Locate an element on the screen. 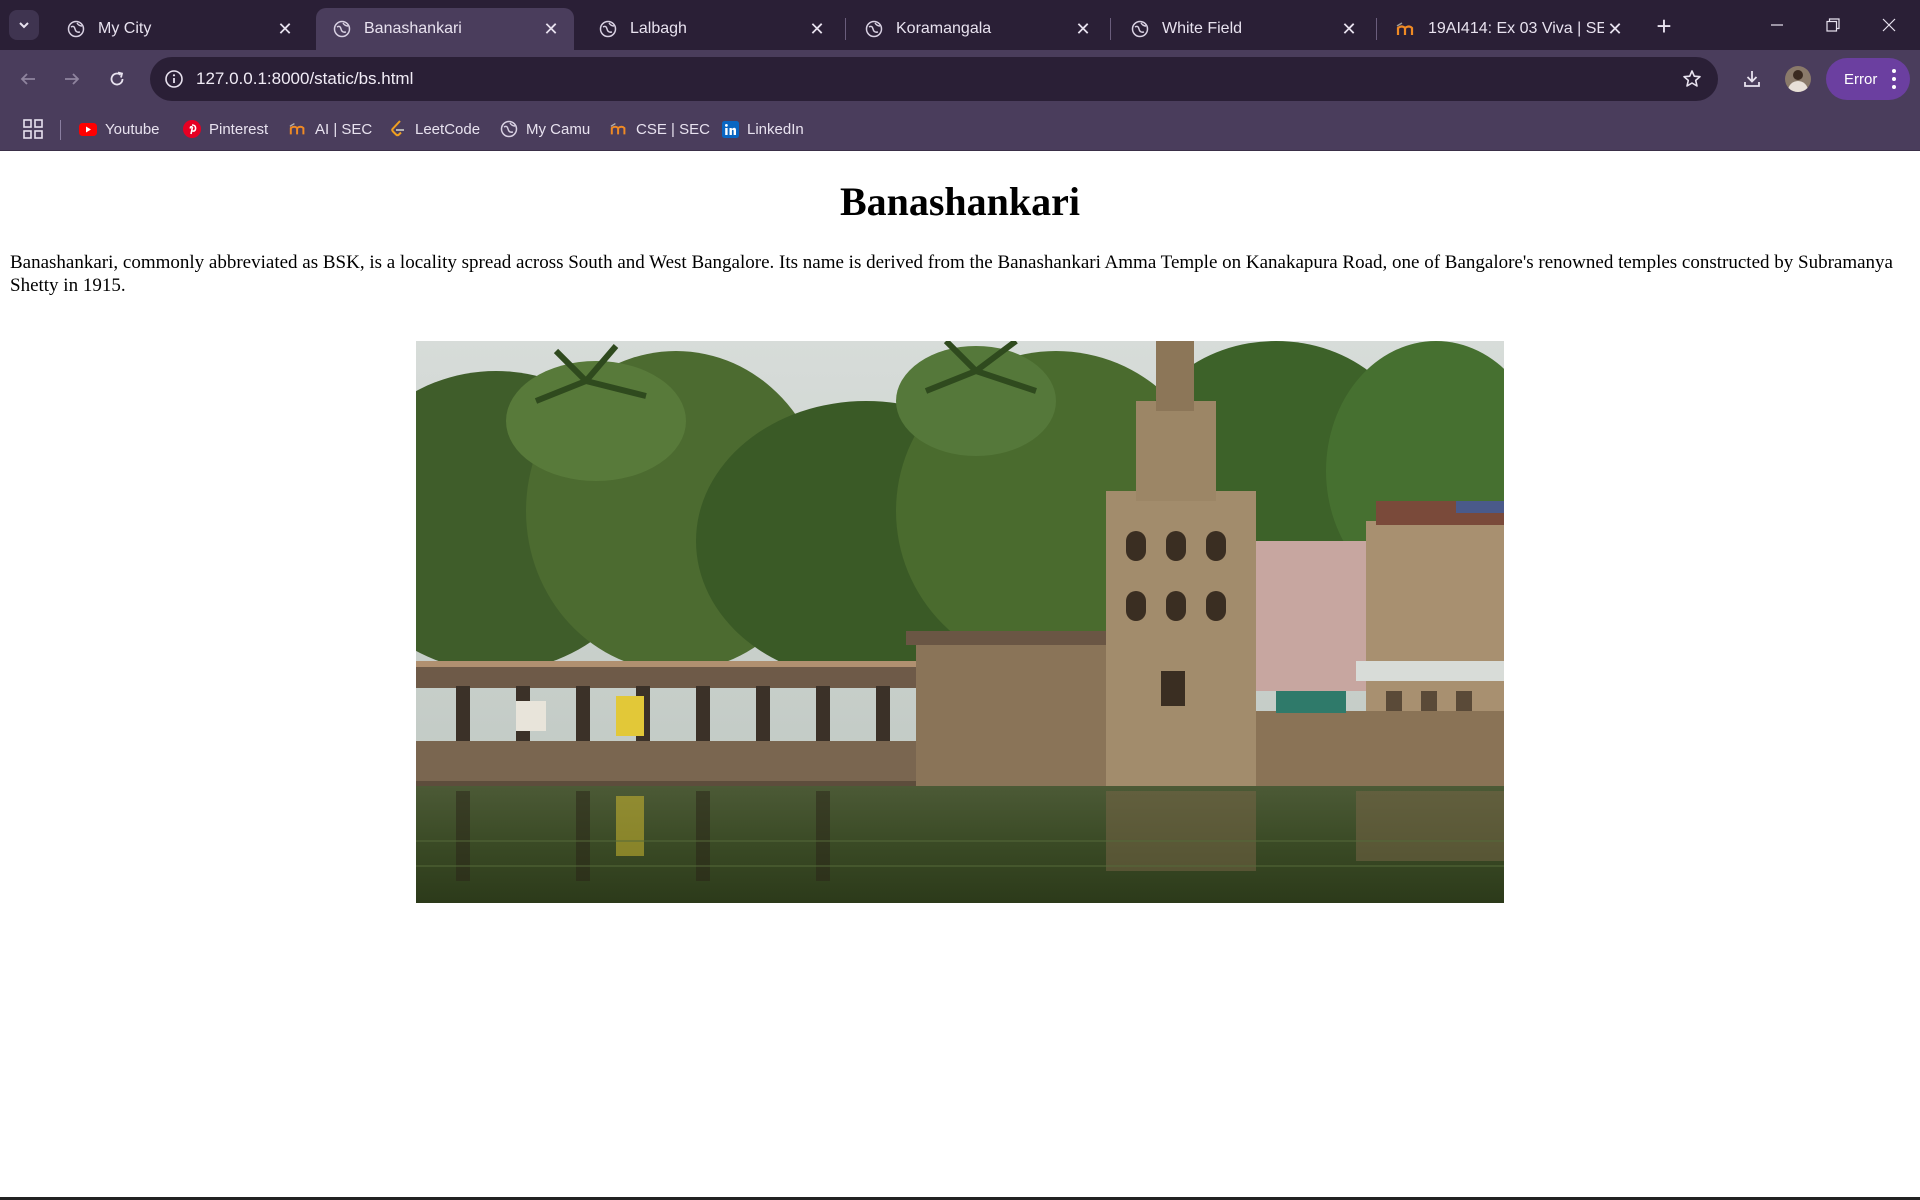 The image size is (1920, 1200). restore-button is located at coordinates (1833, 25).